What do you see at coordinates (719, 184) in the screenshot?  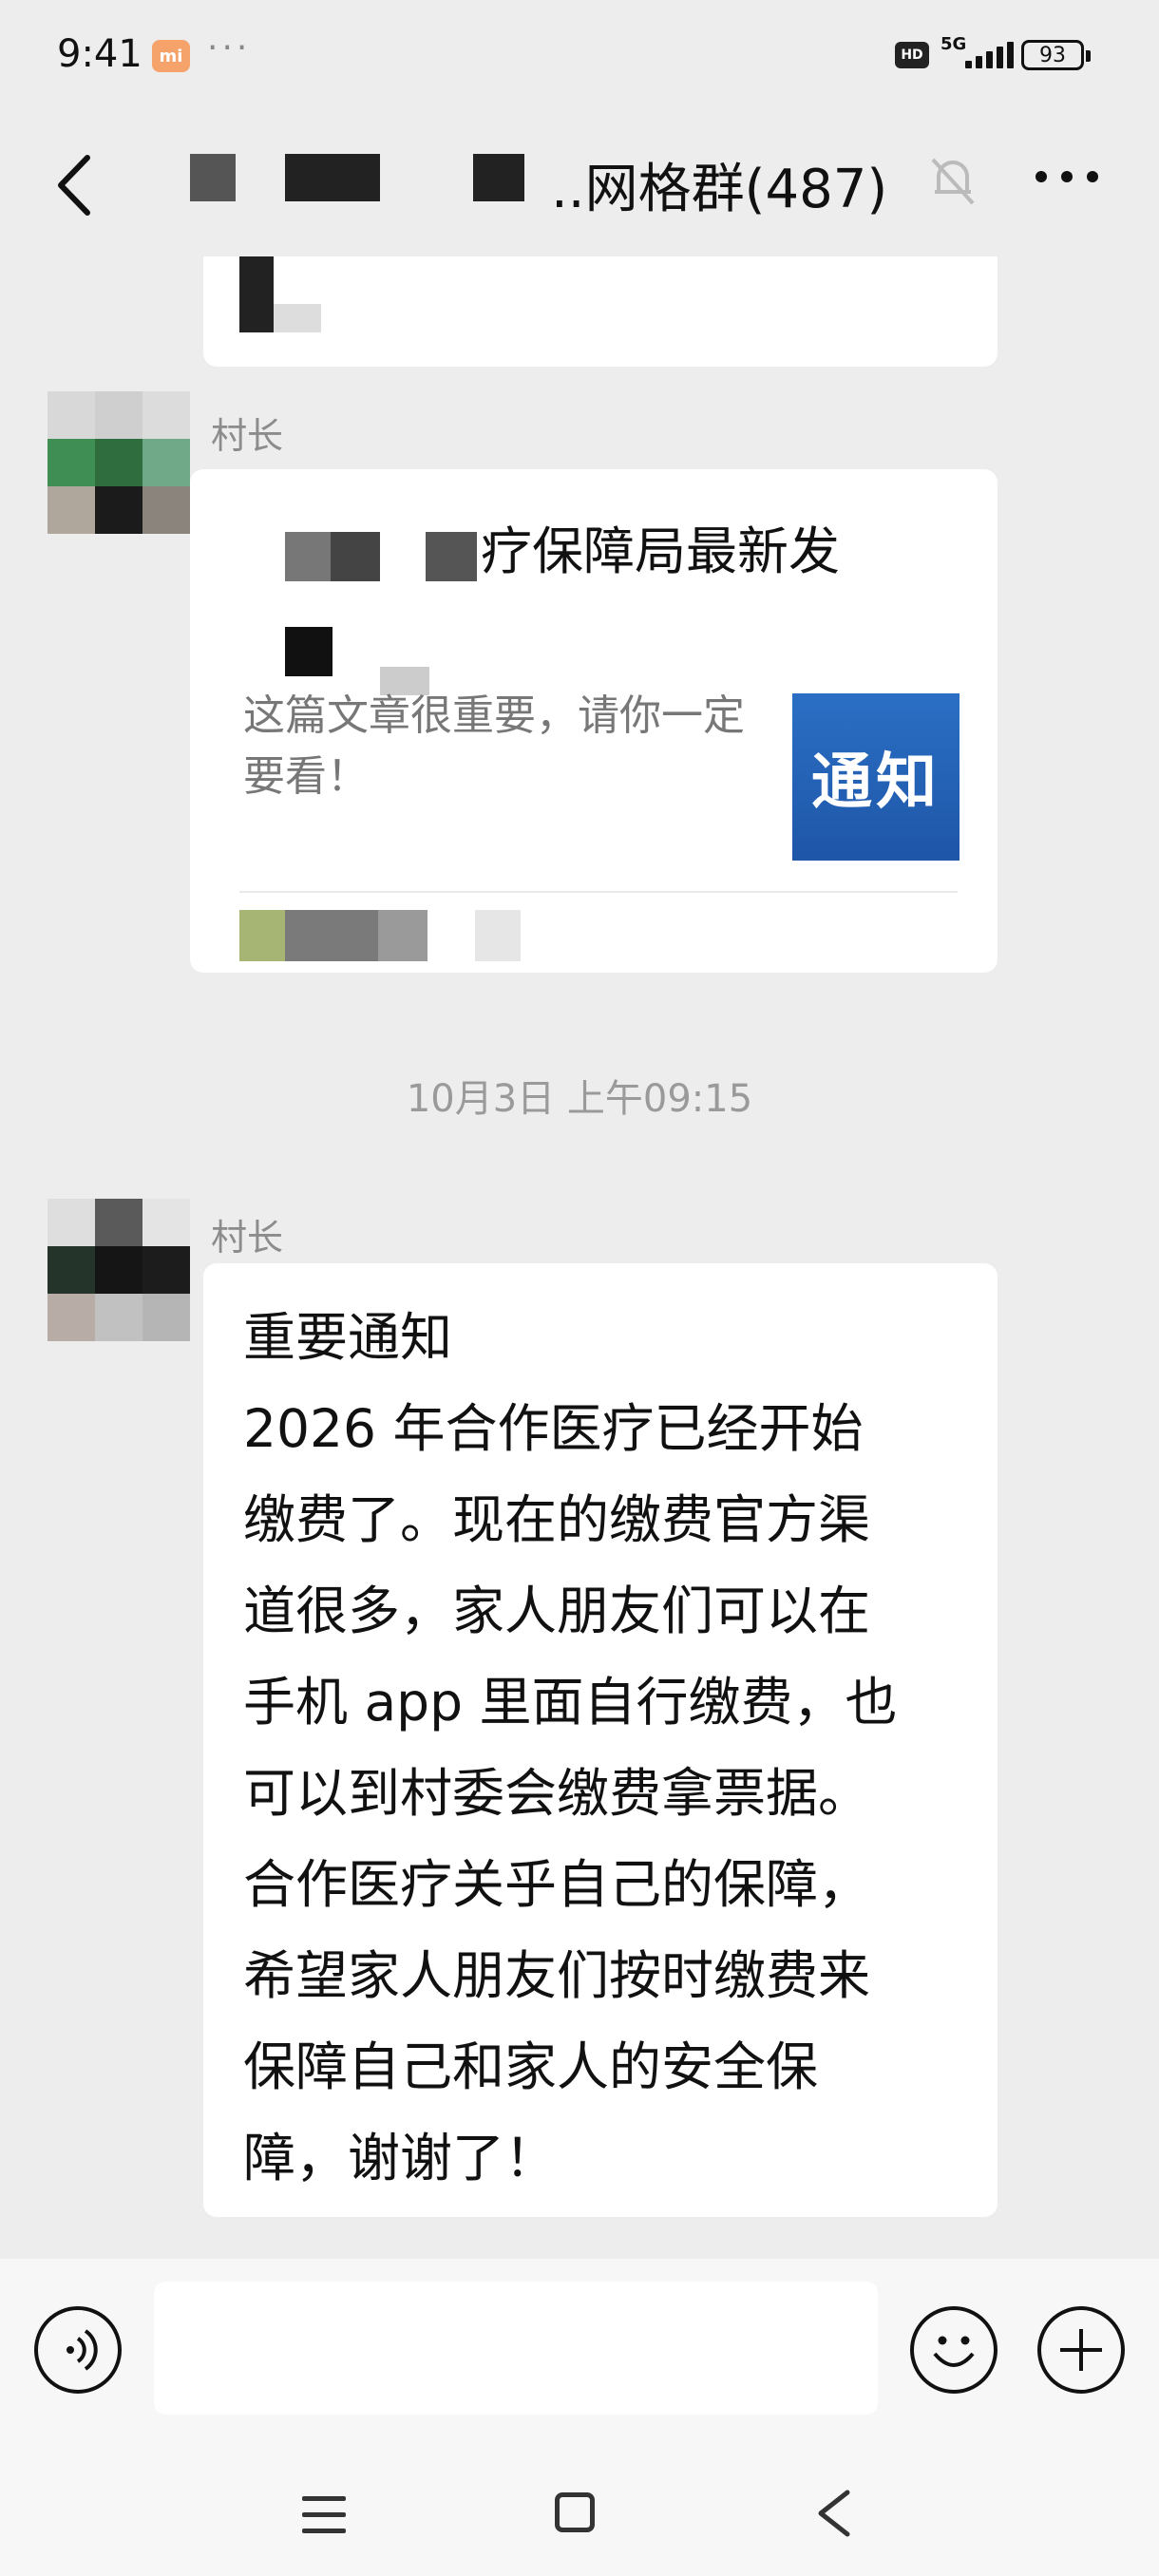 I see `chat-title: ..网格群(487)` at bounding box center [719, 184].